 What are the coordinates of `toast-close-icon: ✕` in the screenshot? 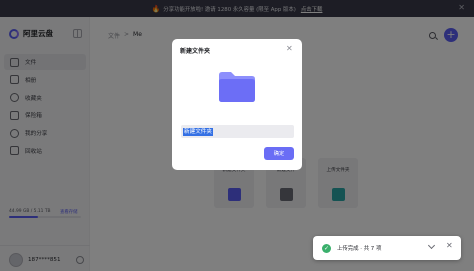 It's located at (449, 245).